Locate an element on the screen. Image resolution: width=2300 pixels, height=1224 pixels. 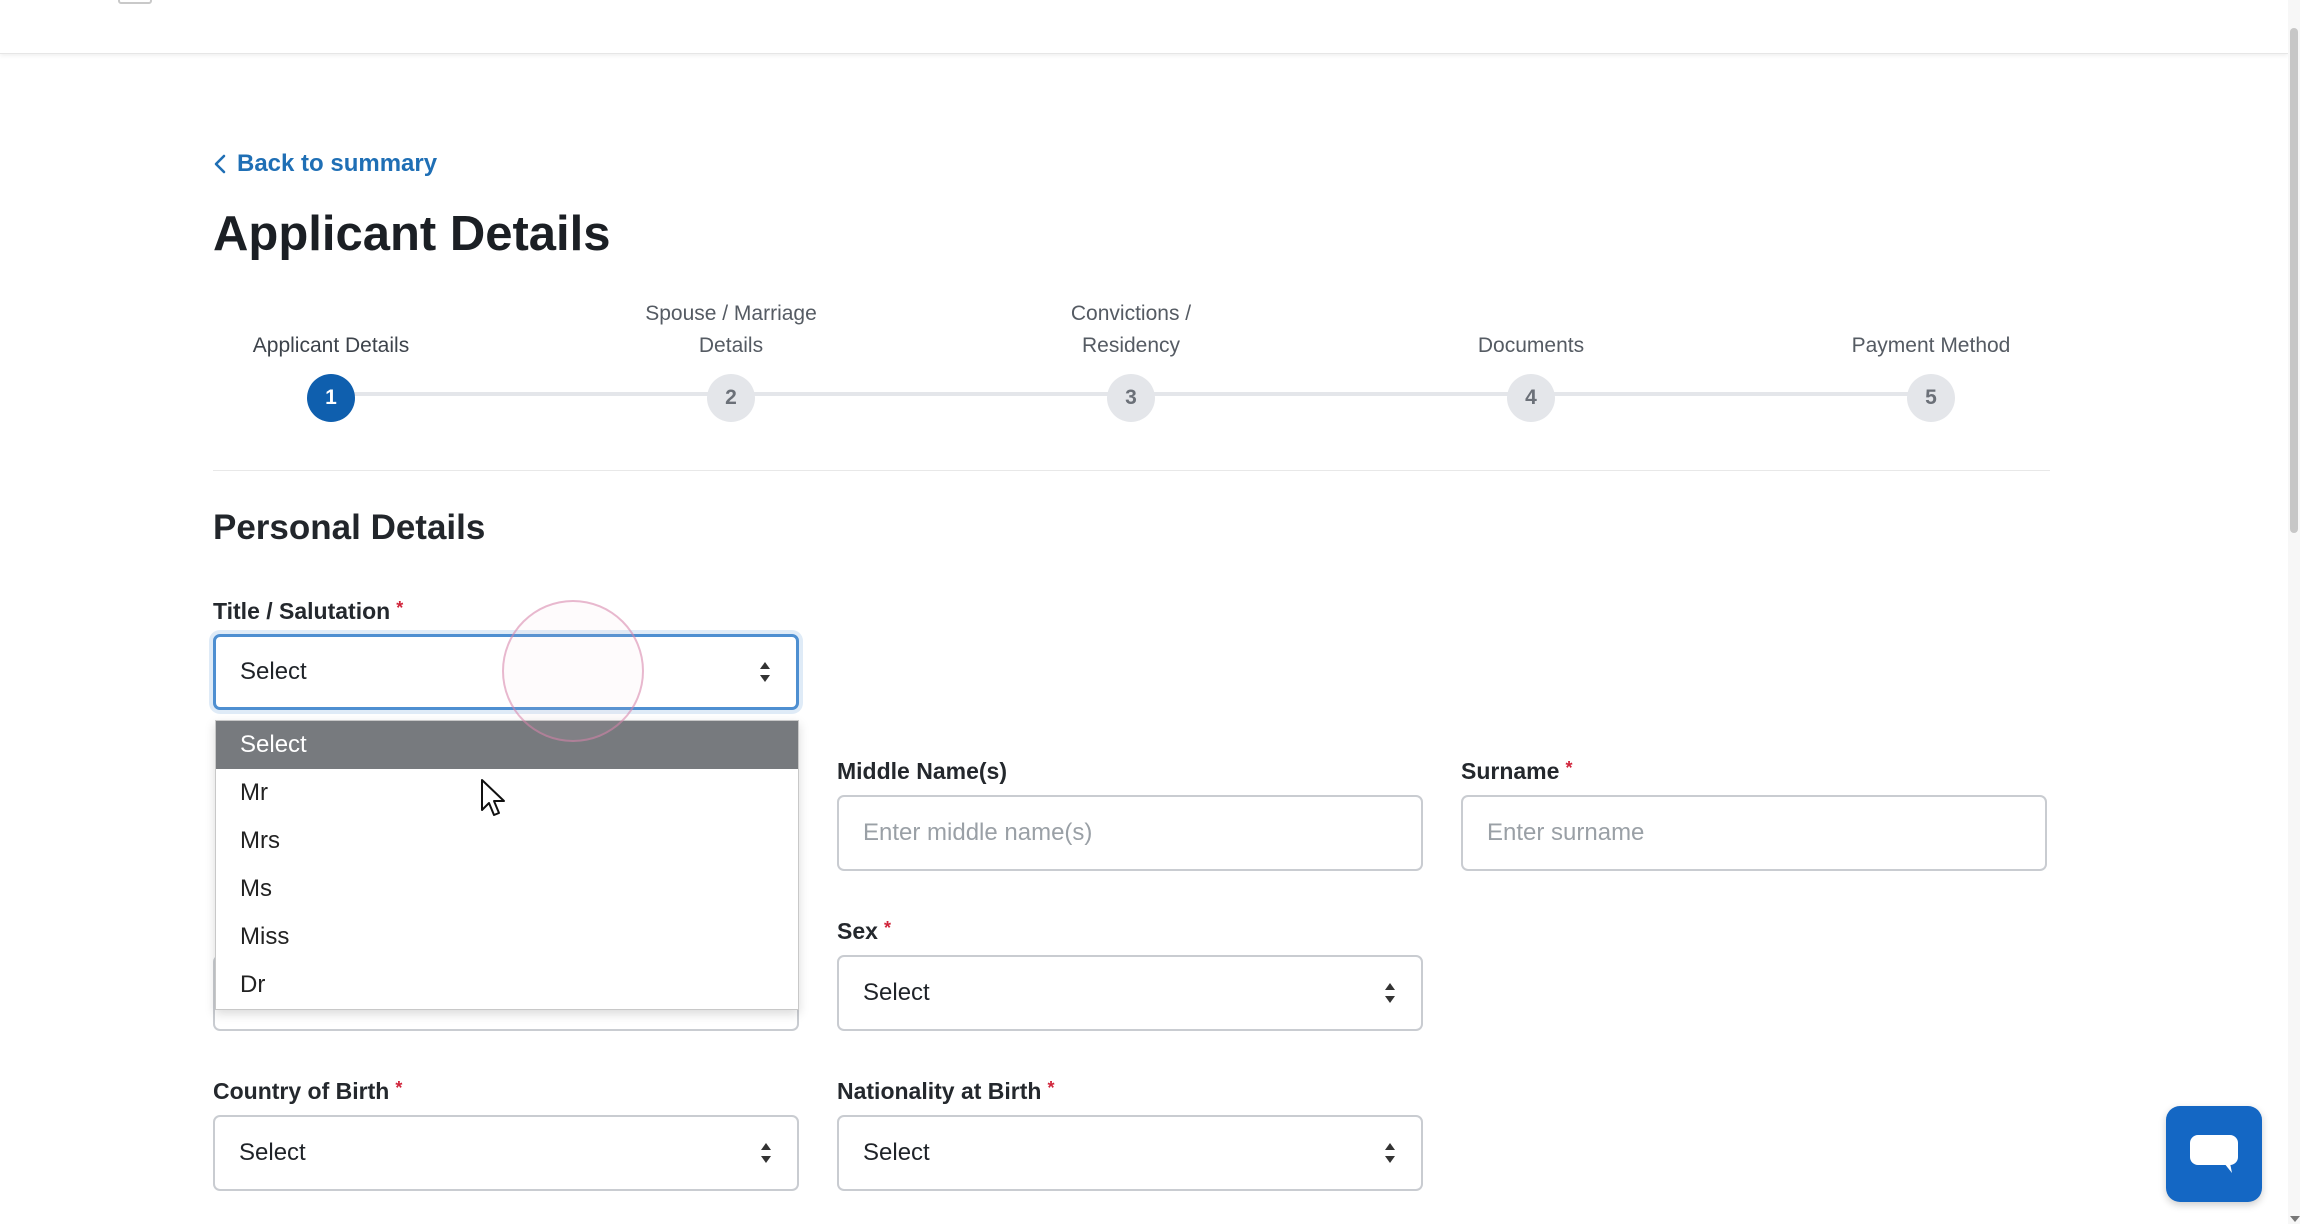
scrollbar-thumb is located at coordinates (2294, 280).